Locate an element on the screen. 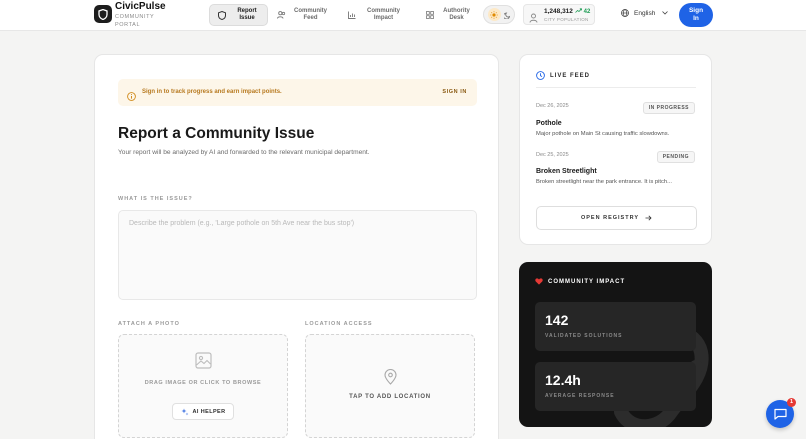  ai-helper-button: AI HELPER is located at coordinates (203, 411).